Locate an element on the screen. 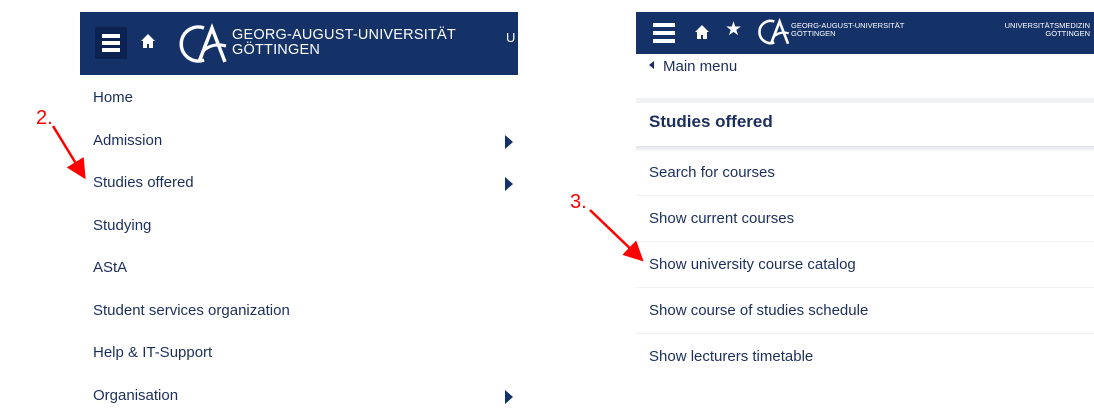 The image size is (1094, 417). step-3-arrow is located at coordinates (615, 234).